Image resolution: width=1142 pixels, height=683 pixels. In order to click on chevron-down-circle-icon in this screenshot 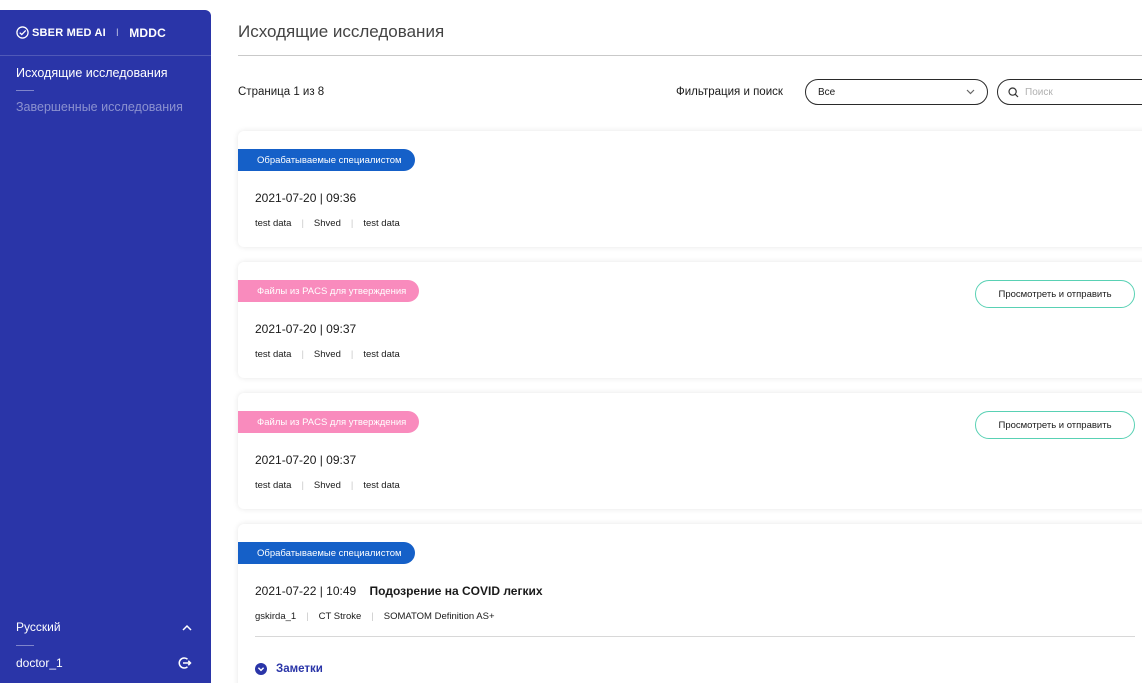, I will do `click(261, 669)`.